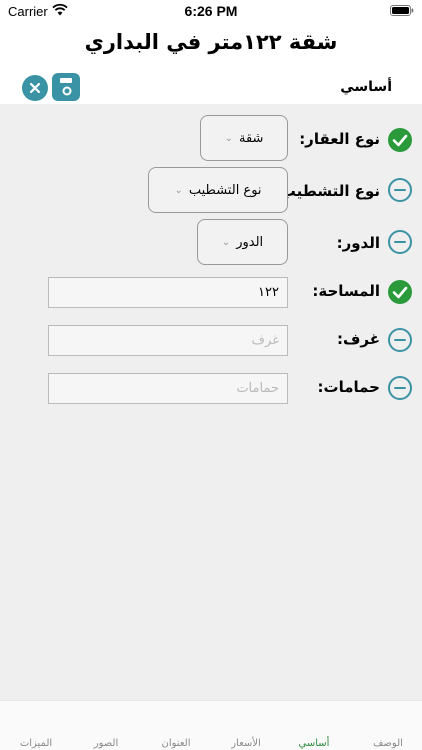 The image size is (422, 750). I want to click on tab-prices: الأسعار, so click(246, 743).